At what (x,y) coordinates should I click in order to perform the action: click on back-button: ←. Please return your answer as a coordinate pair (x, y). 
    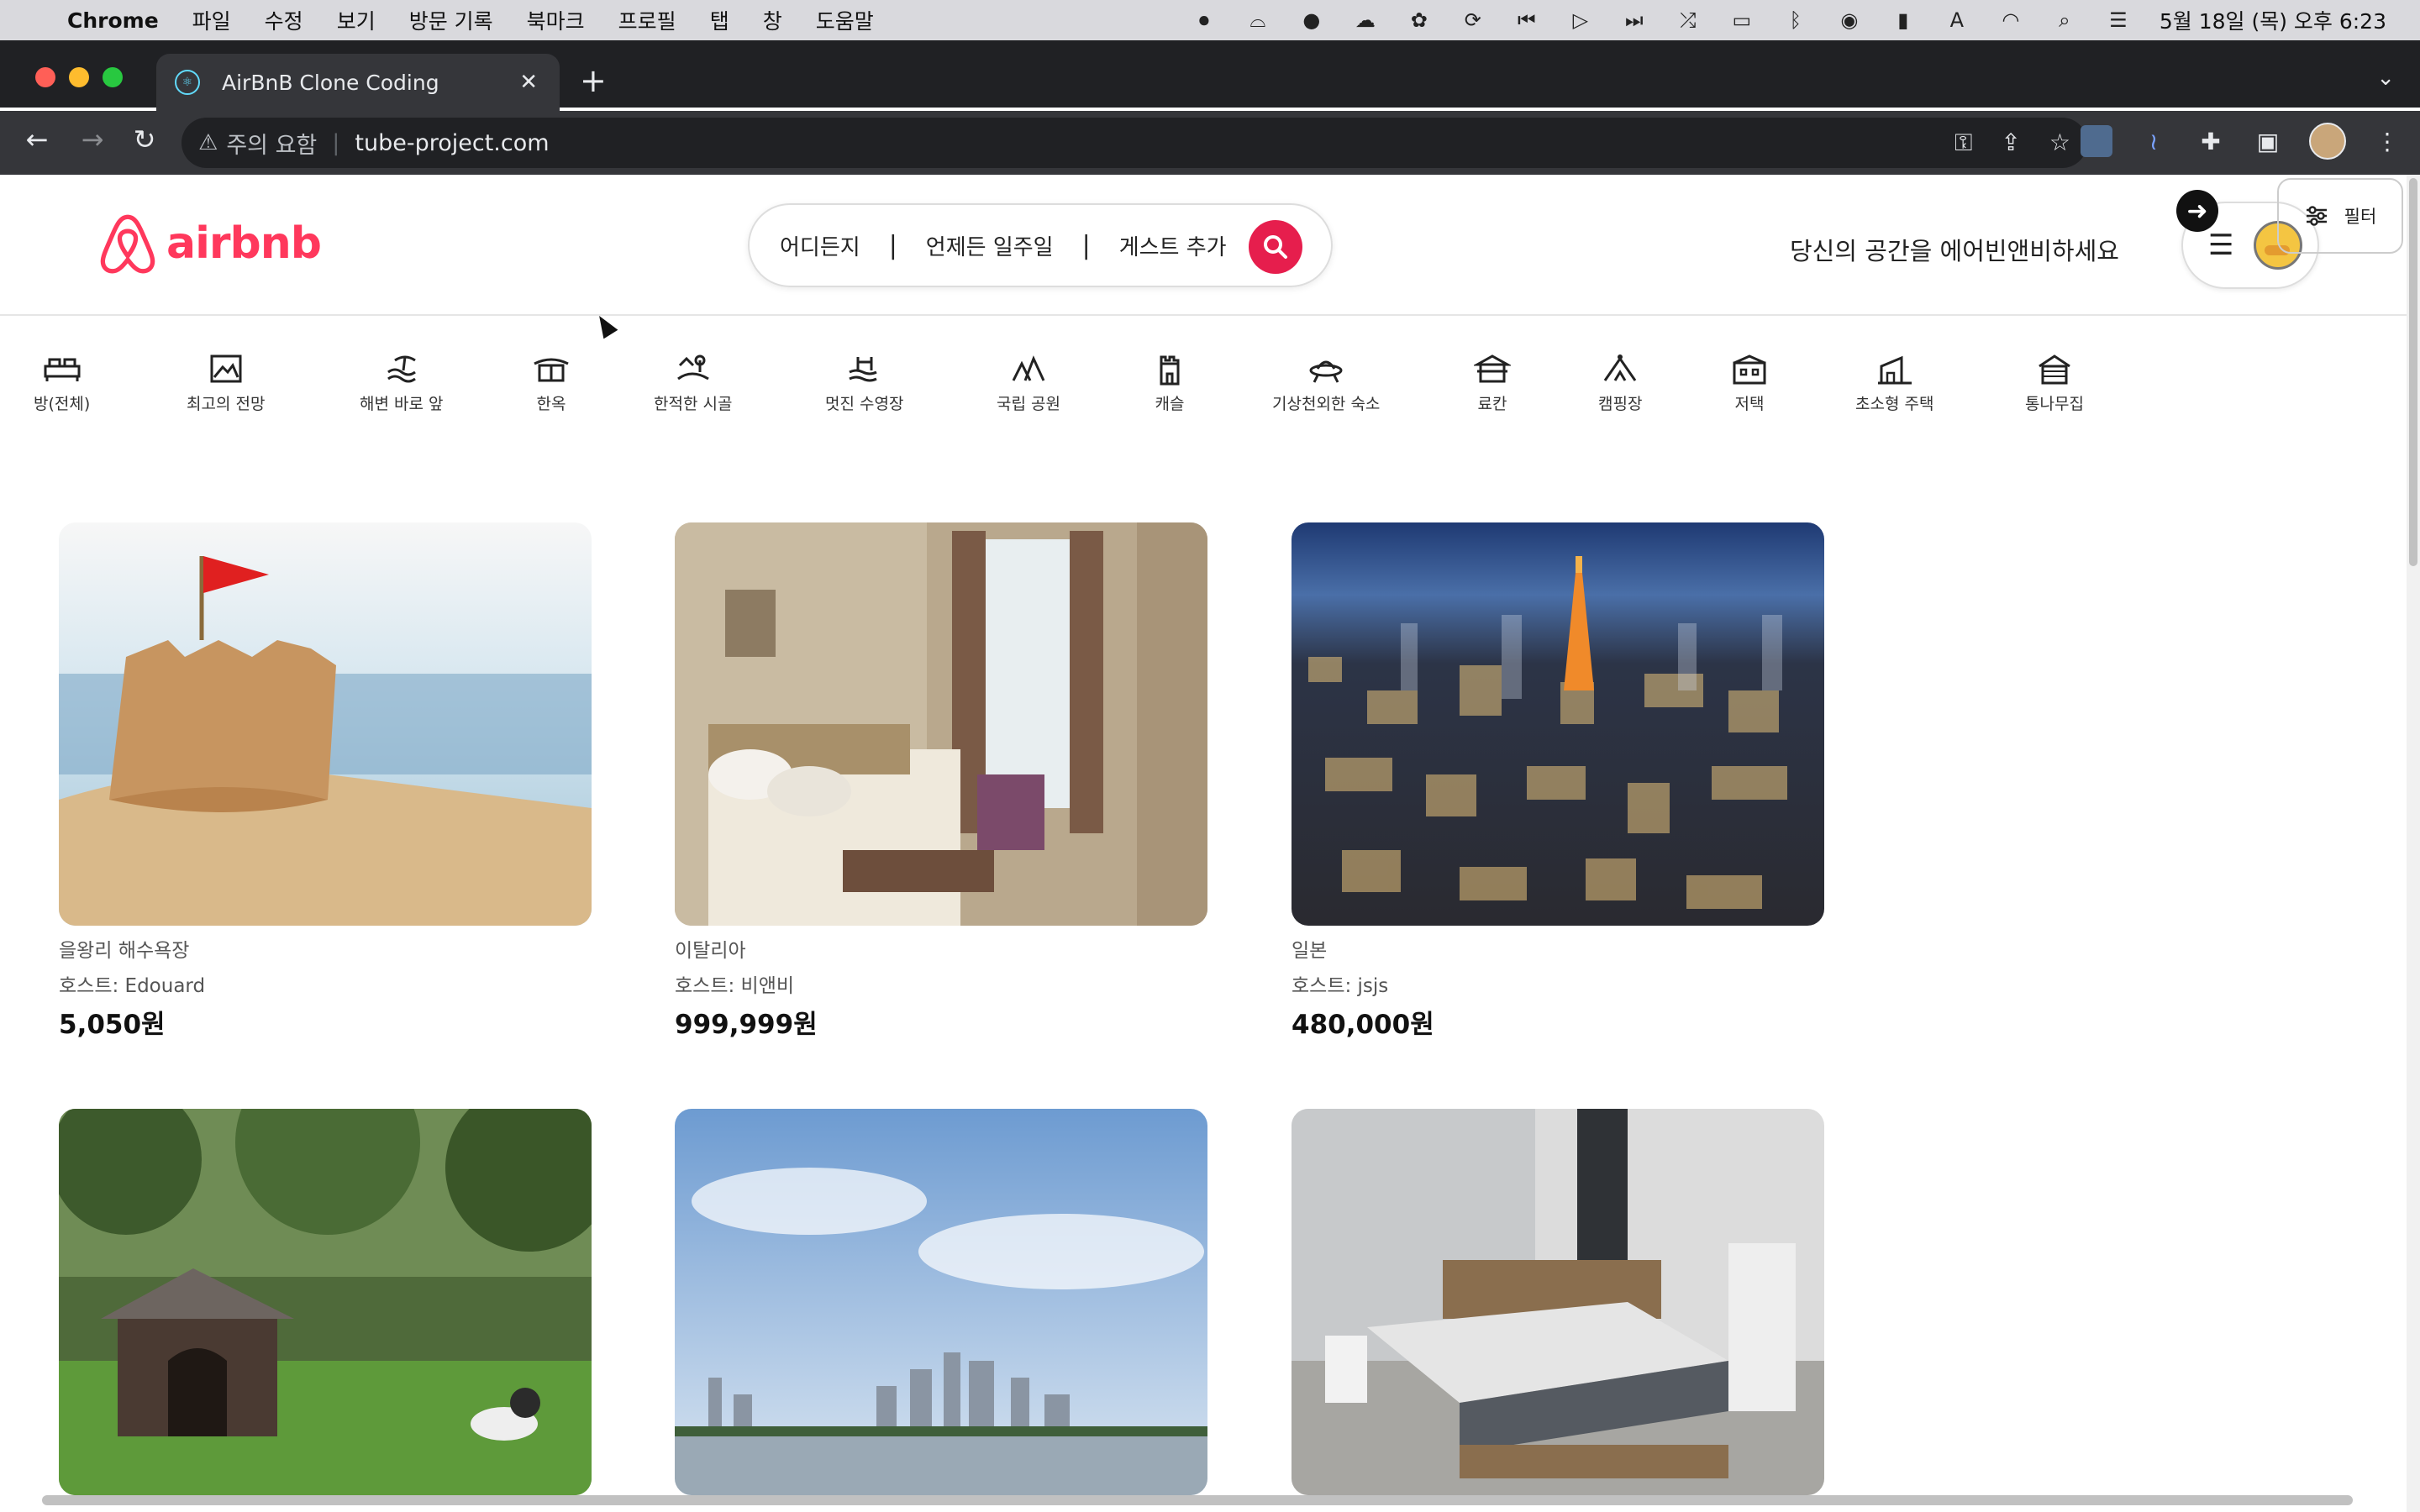
    Looking at the image, I should click on (37, 139).